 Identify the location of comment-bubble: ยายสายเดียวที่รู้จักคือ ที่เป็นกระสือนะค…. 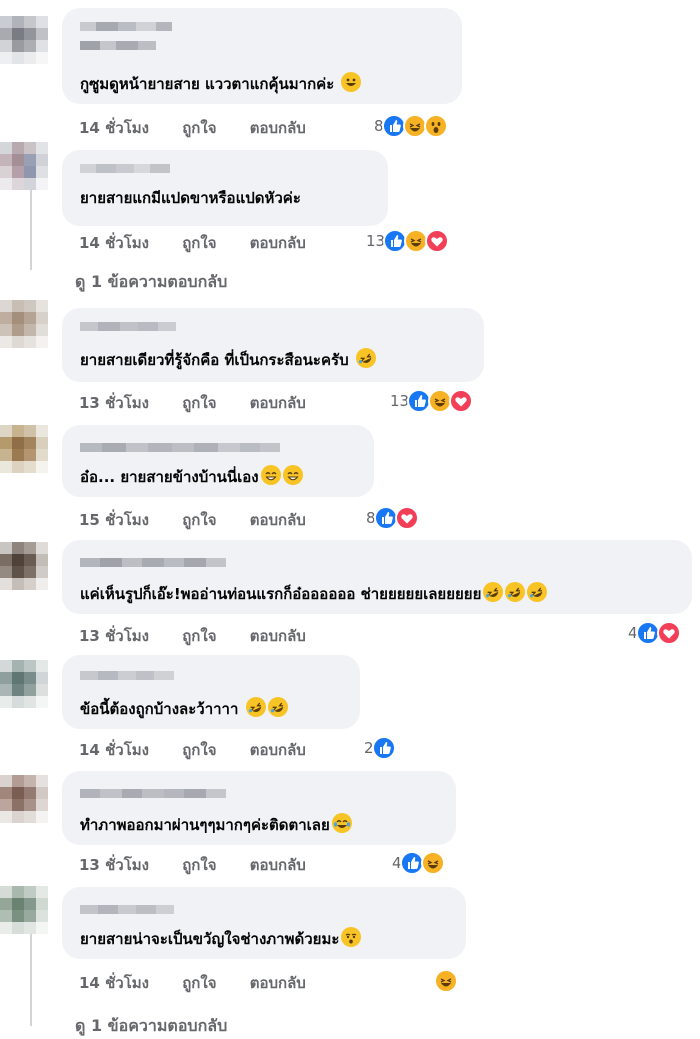
(273, 345).